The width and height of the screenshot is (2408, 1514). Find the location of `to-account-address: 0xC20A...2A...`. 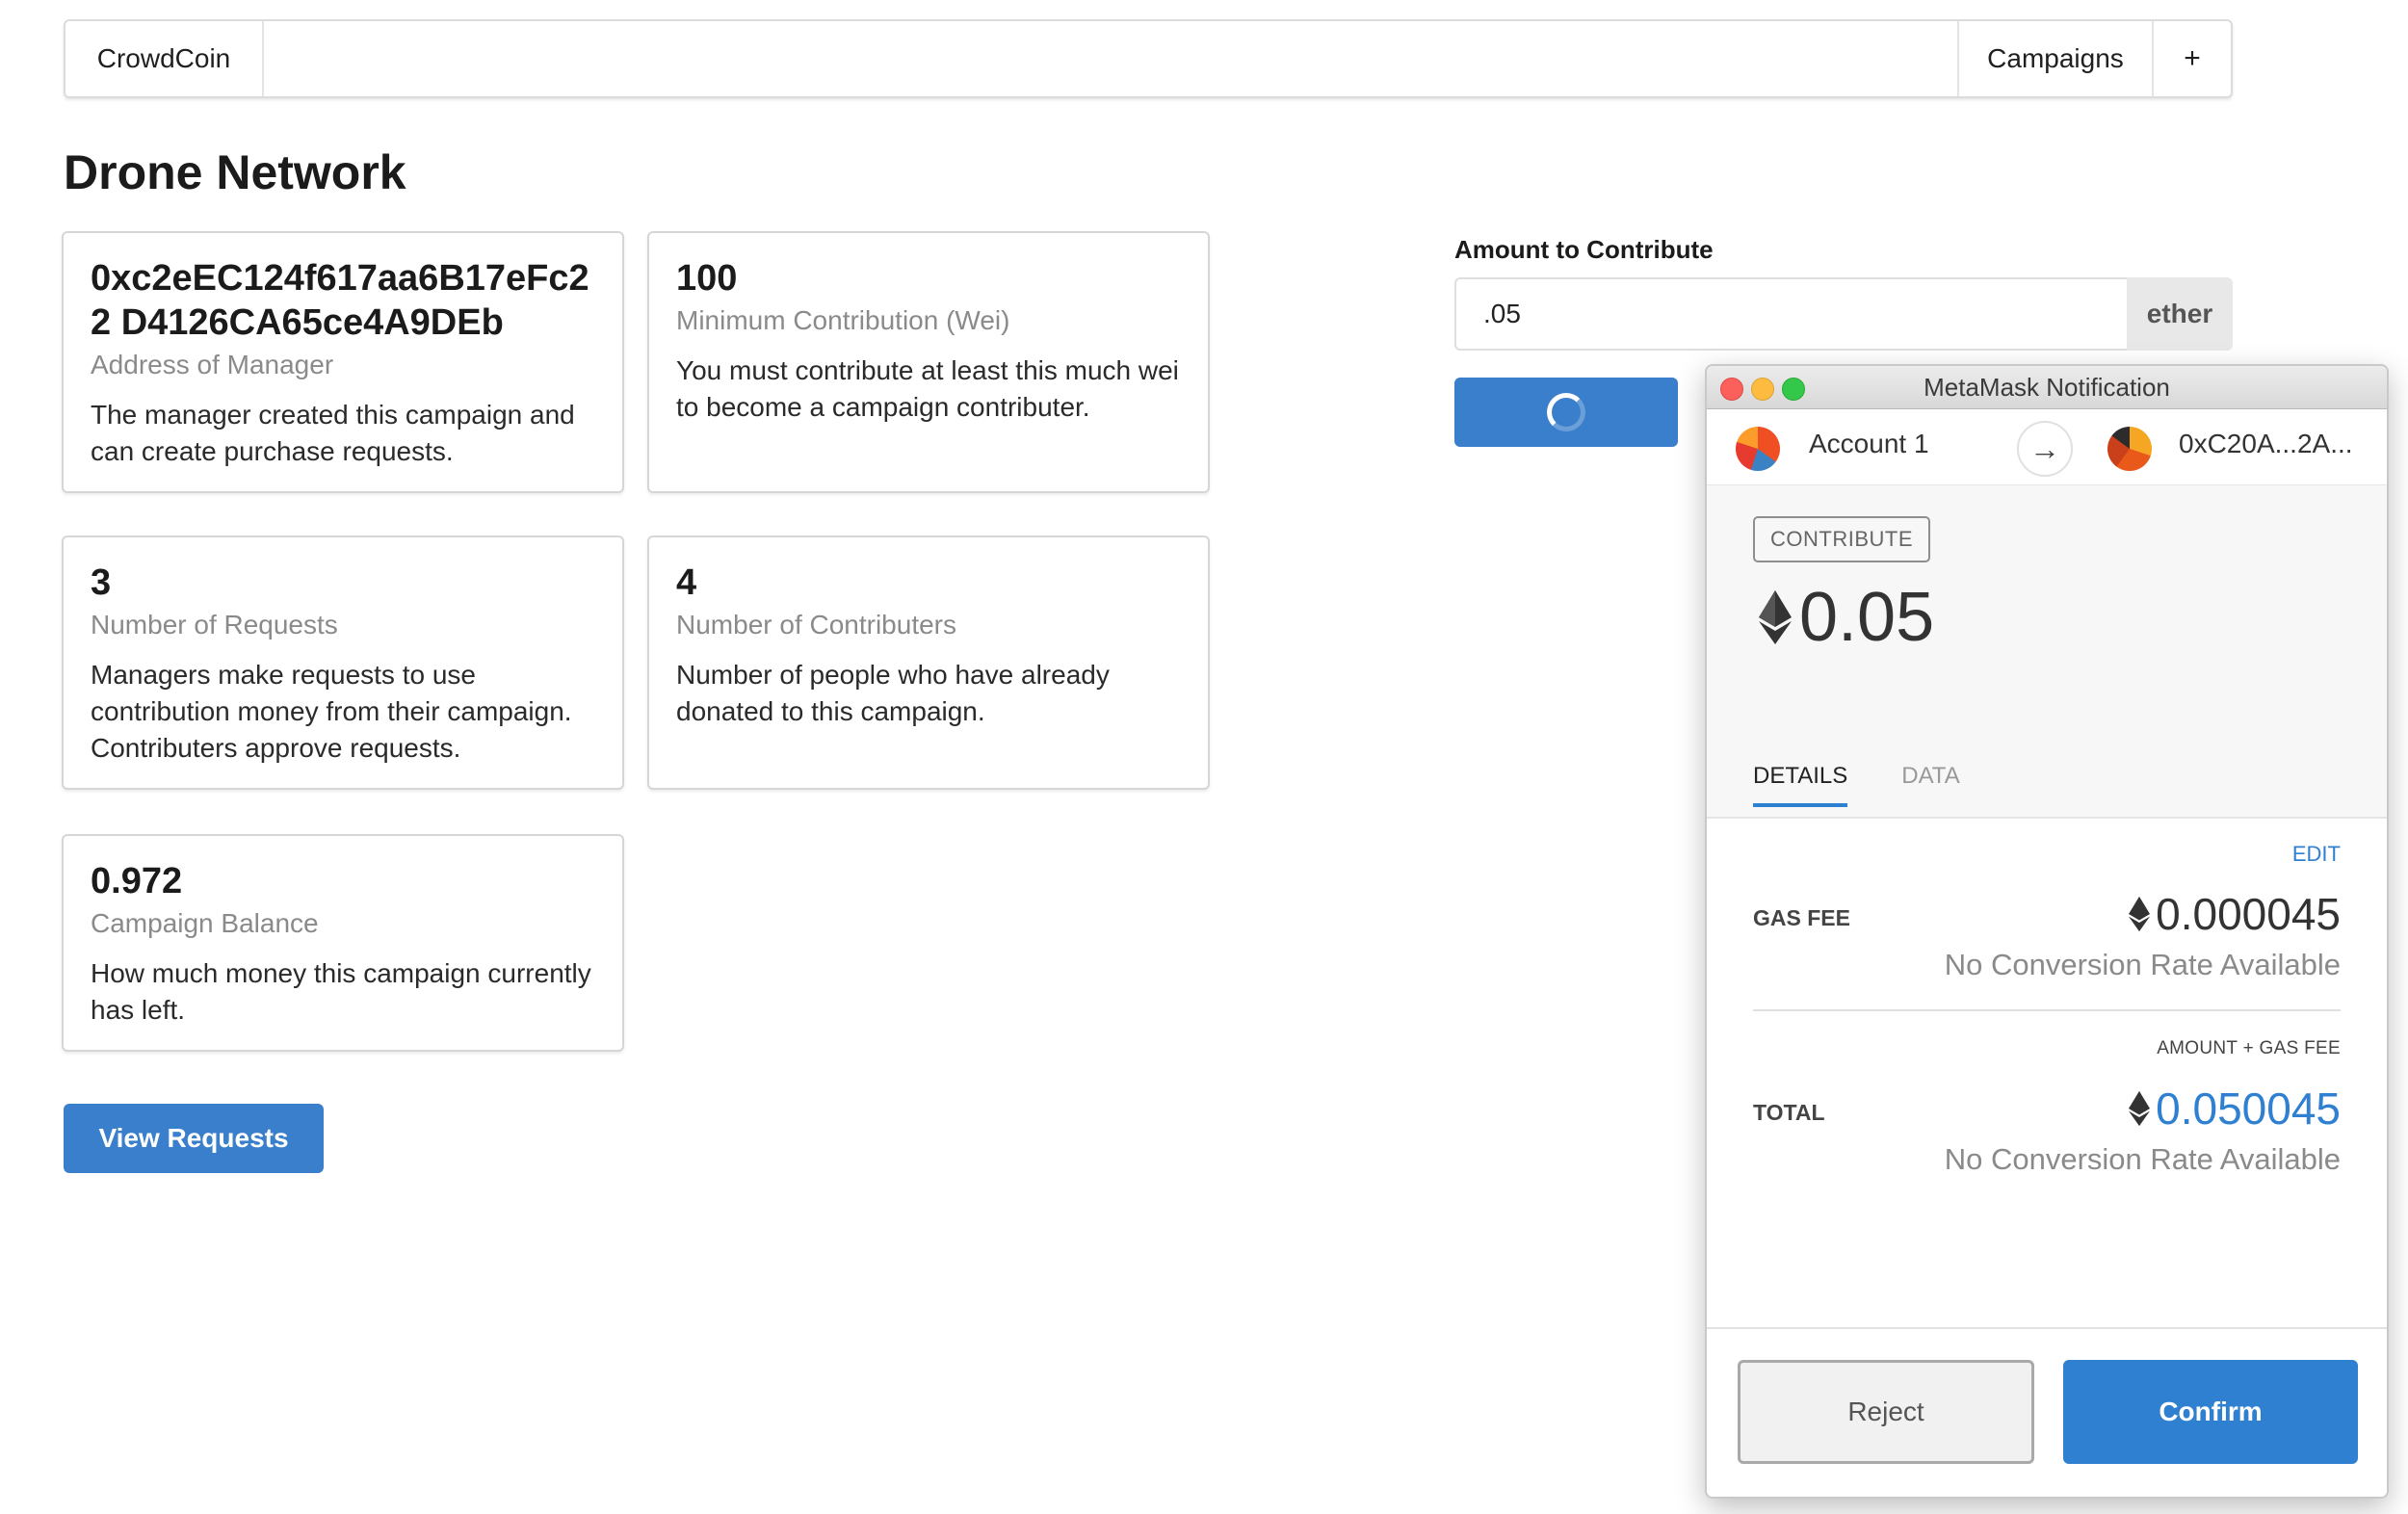

to-account-address: 0xC20A...2A... is located at coordinates (2266, 443).